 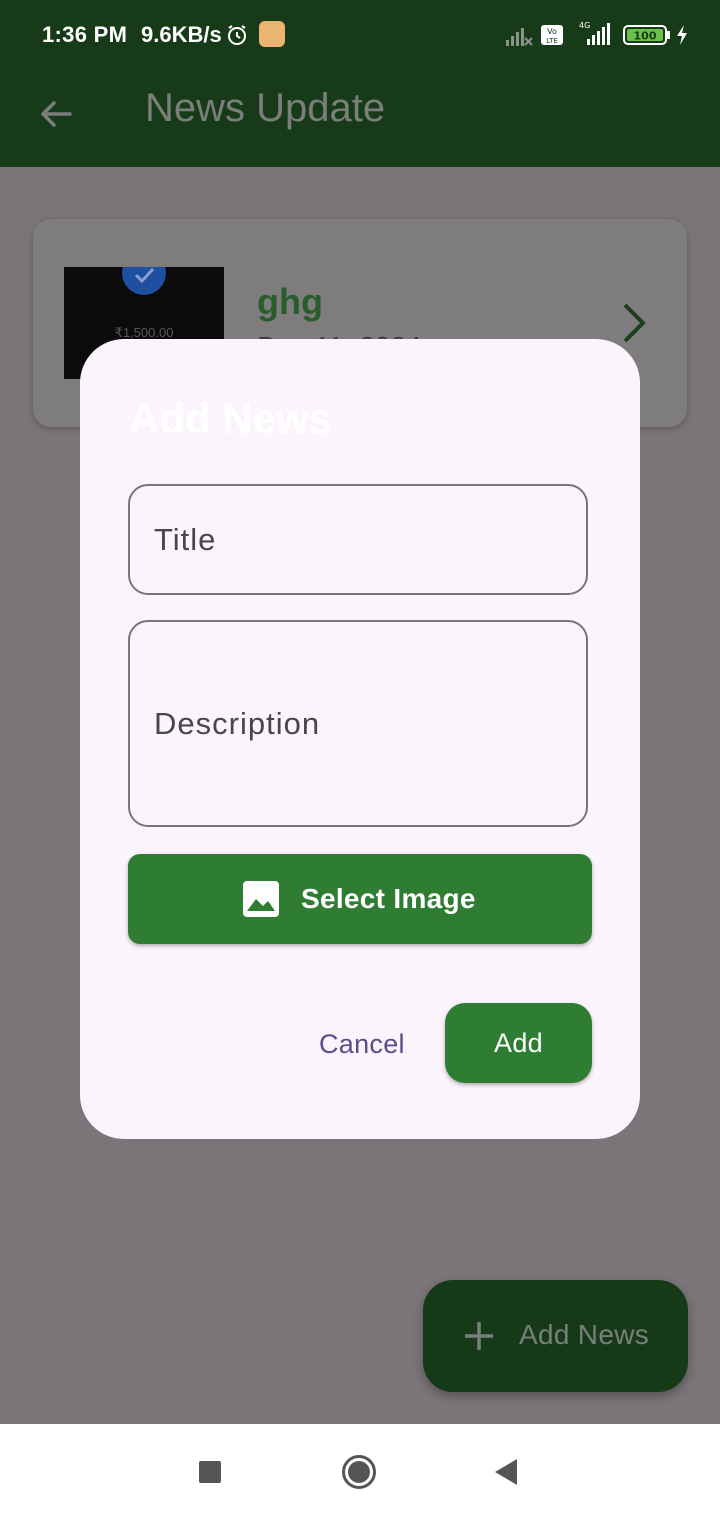 I want to click on title-field: Title, so click(x=358, y=539).